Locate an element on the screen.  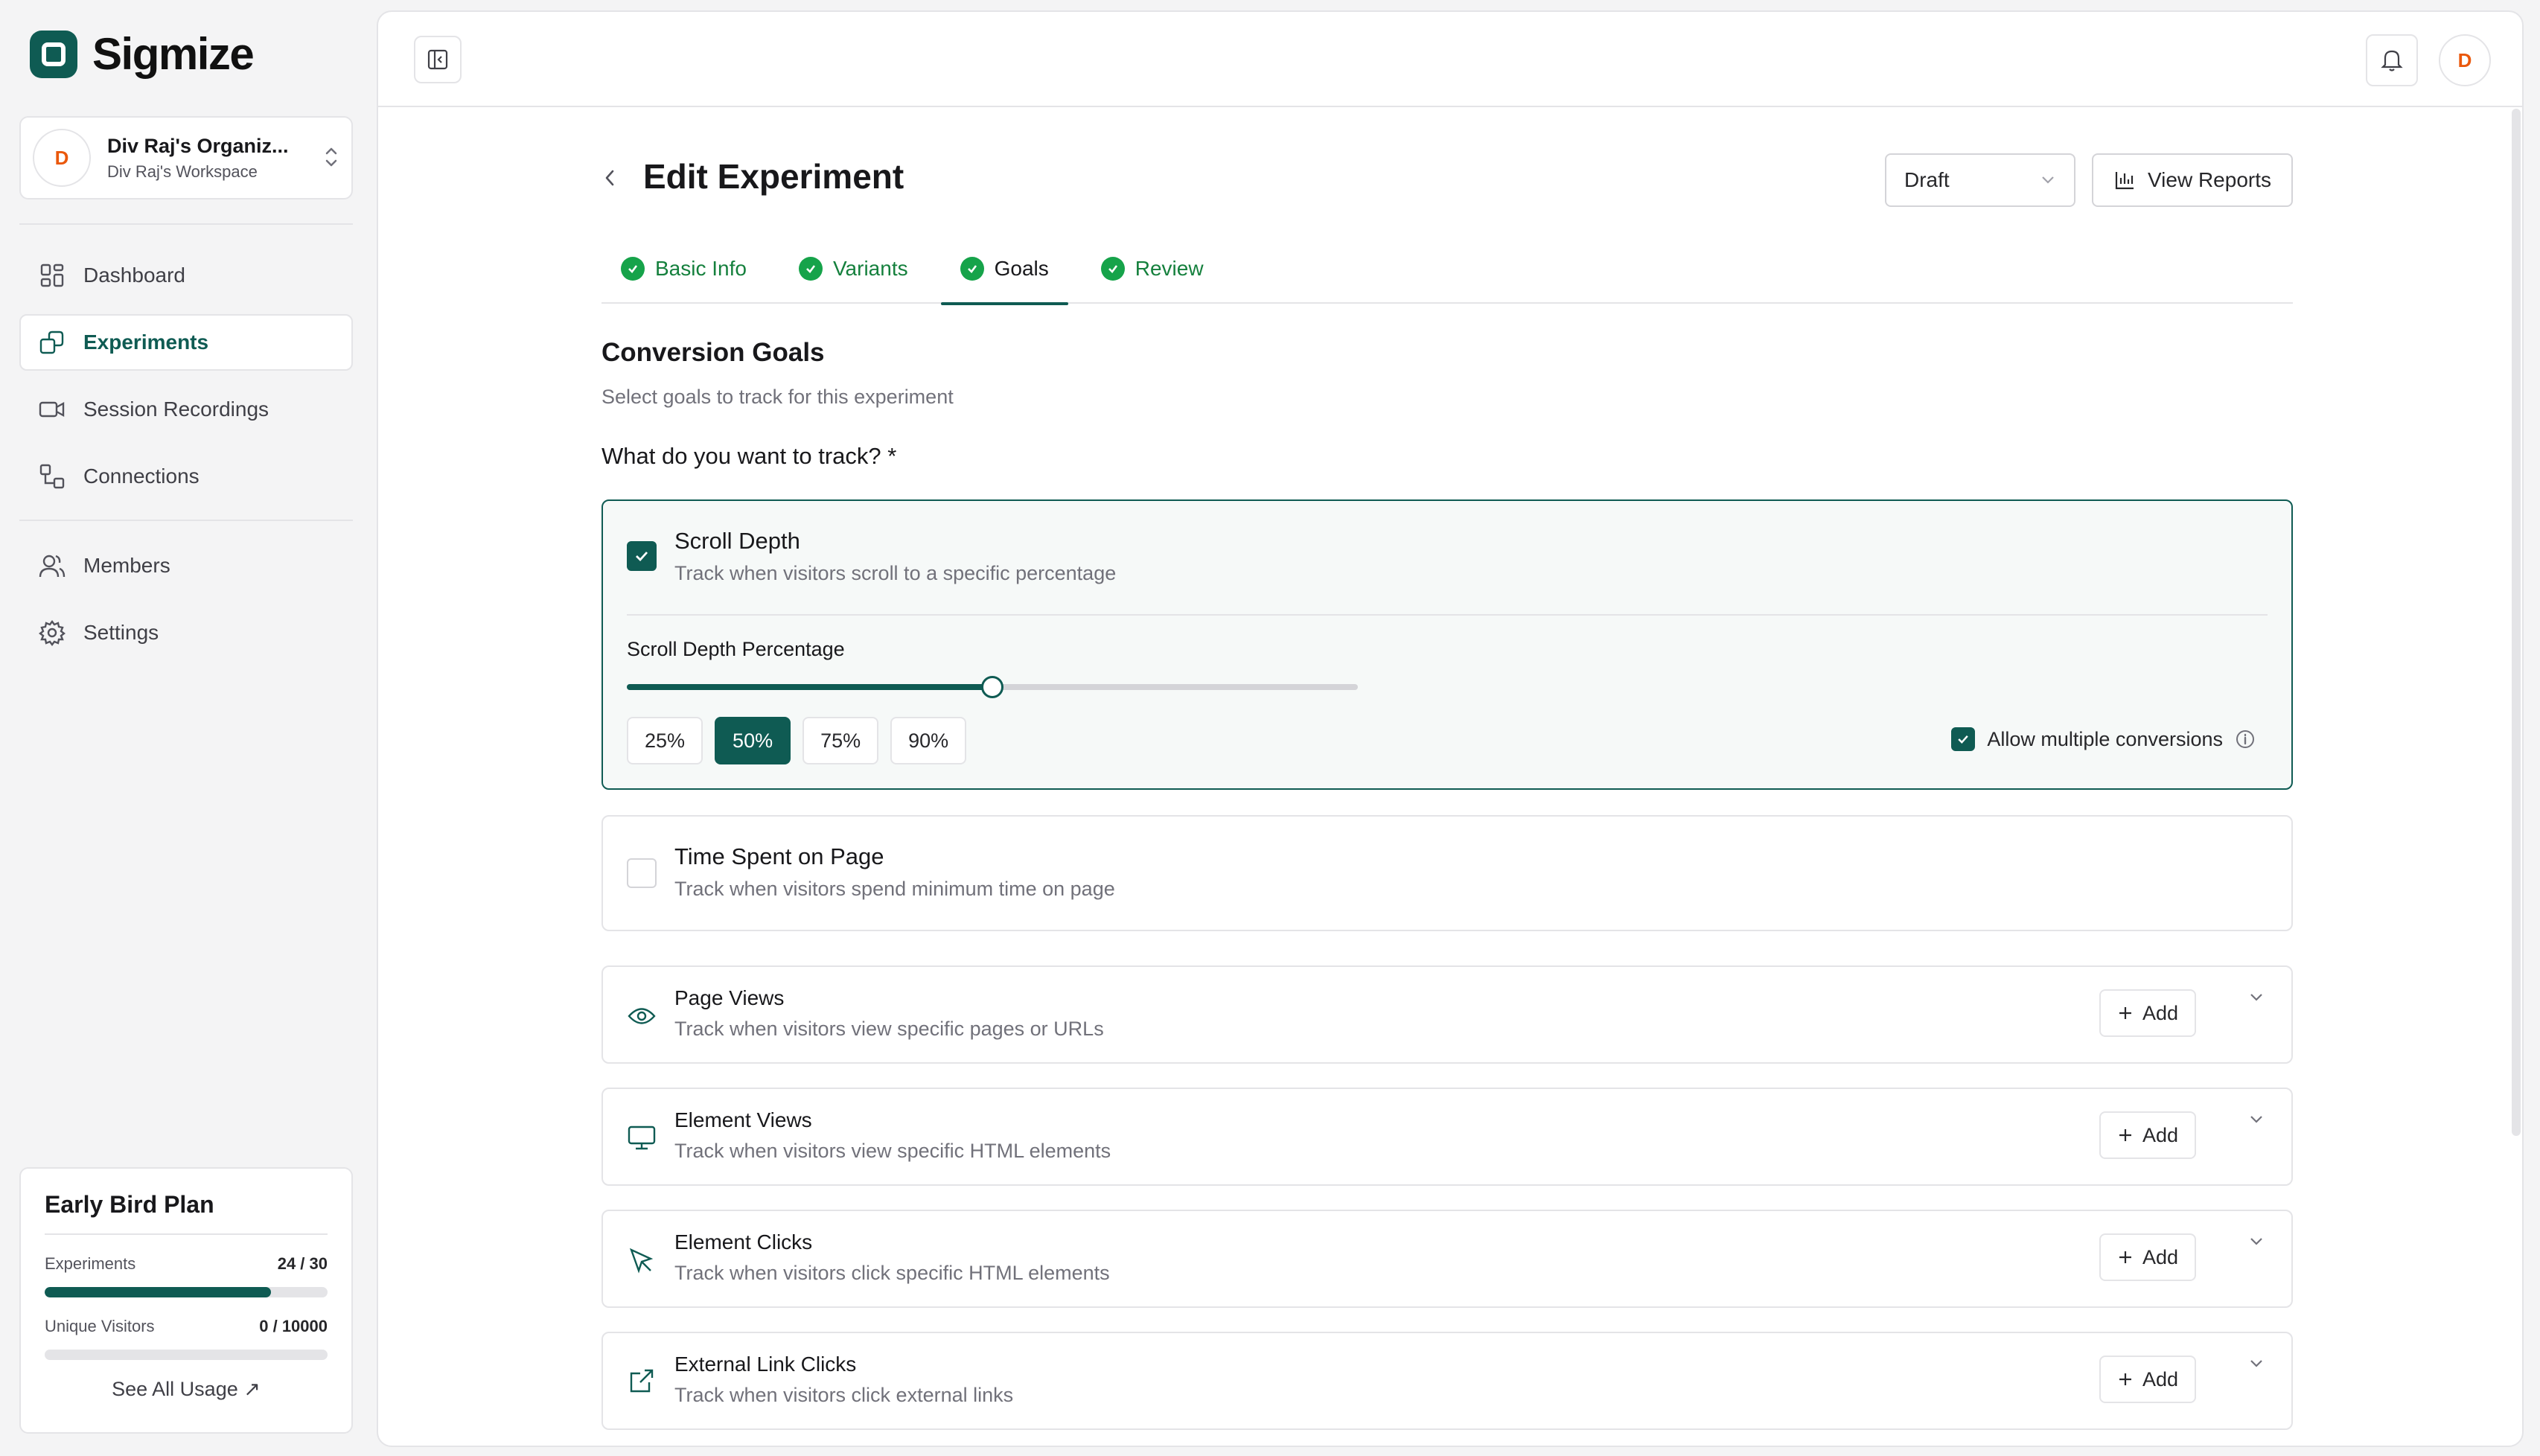
goal-description: Track when visitors click external links is located at coordinates (844, 1395).